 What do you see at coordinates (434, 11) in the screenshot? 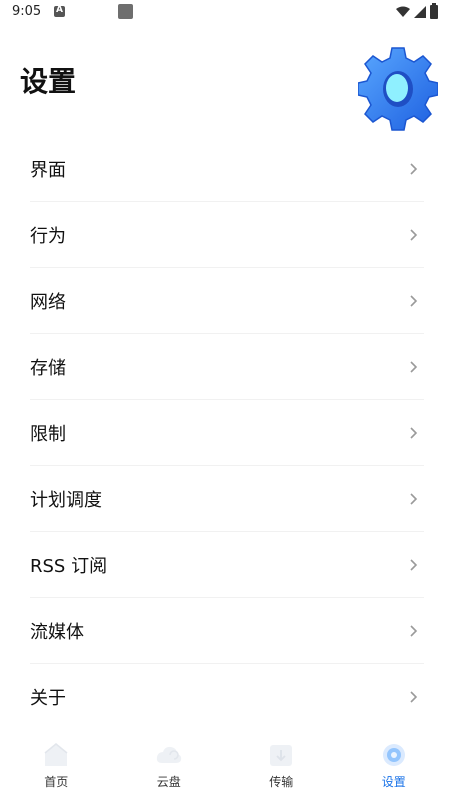
I see `battery-icon` at bounding box center [434, 11].